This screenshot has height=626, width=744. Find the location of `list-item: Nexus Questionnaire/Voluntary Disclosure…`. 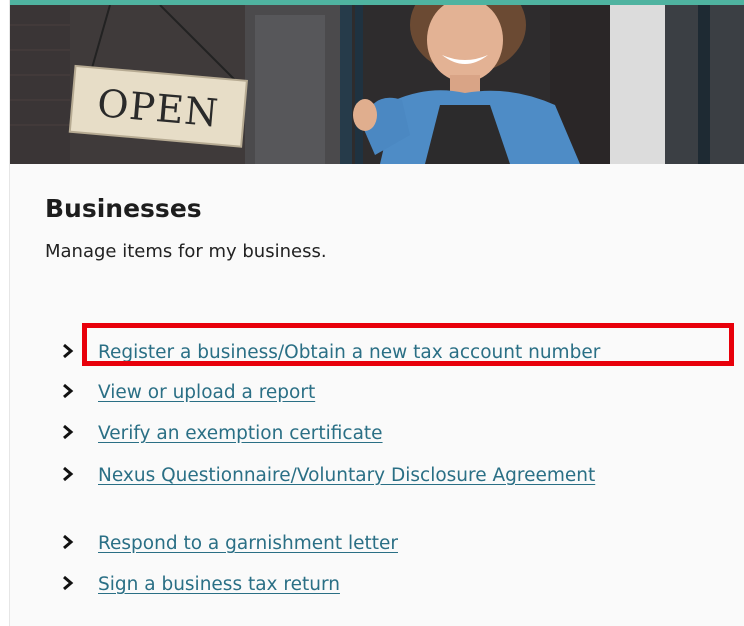

list-item: Nexus Questionnaire/Voluntary Disclosure… is located at coordinates (338, 475).